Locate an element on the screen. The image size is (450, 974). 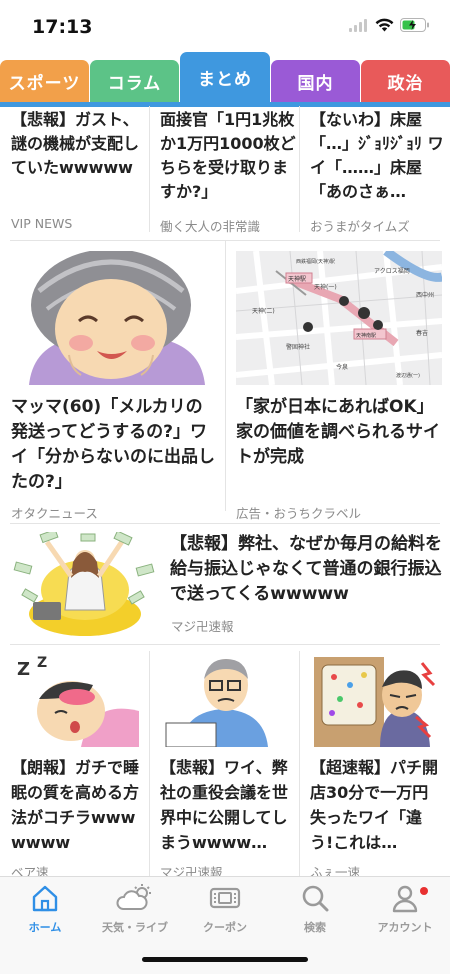
map-label: 西中州 is located at coordinates (425, 295).